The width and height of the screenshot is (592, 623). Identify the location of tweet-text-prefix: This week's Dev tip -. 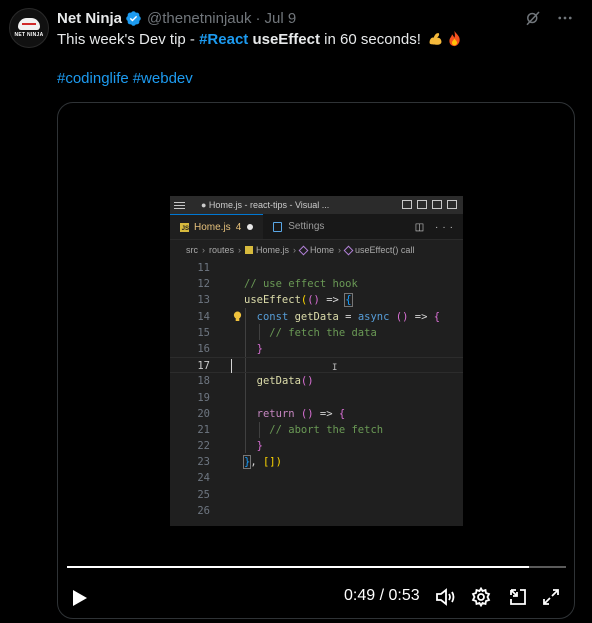
(128, 39).